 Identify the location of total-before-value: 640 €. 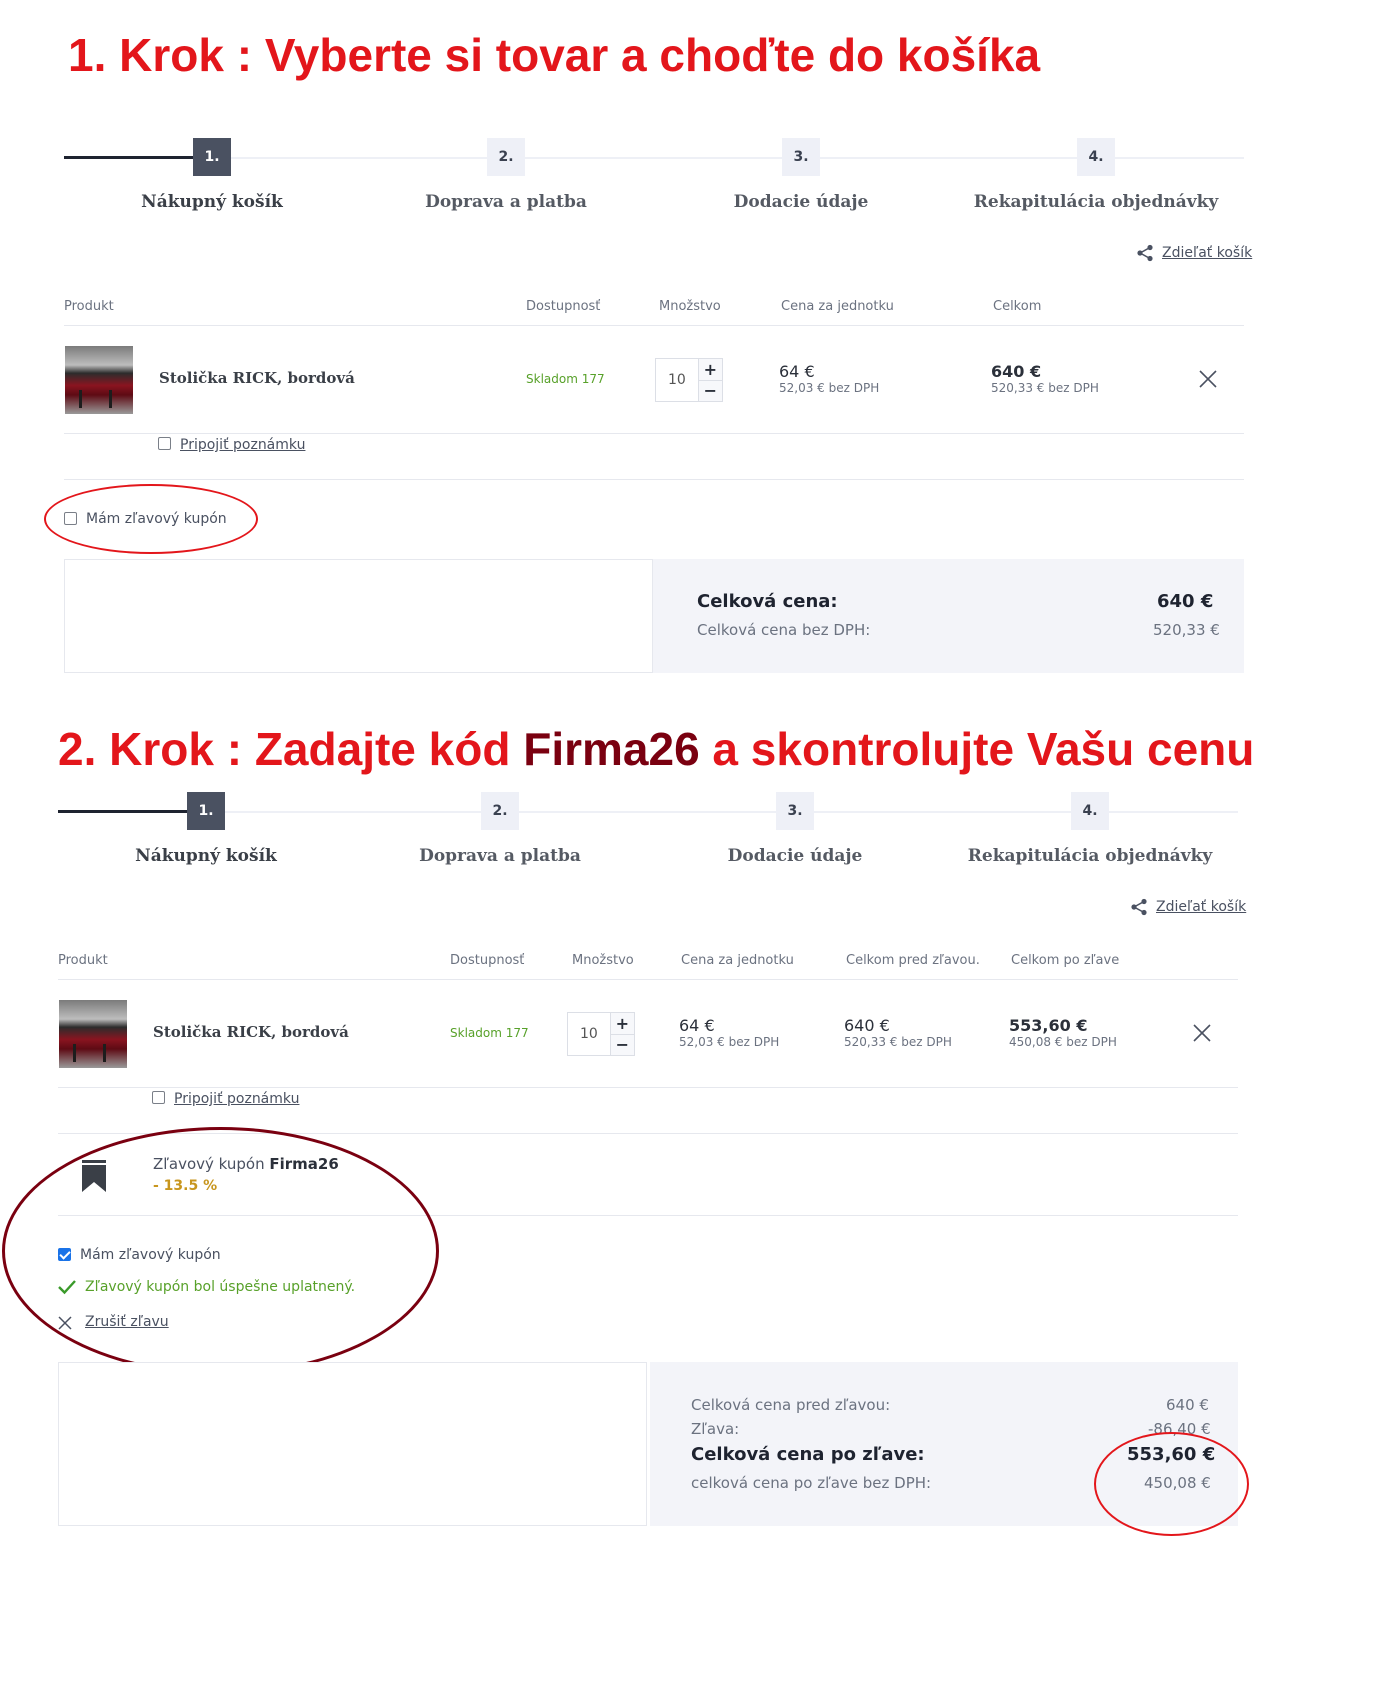
(1187, 1405).